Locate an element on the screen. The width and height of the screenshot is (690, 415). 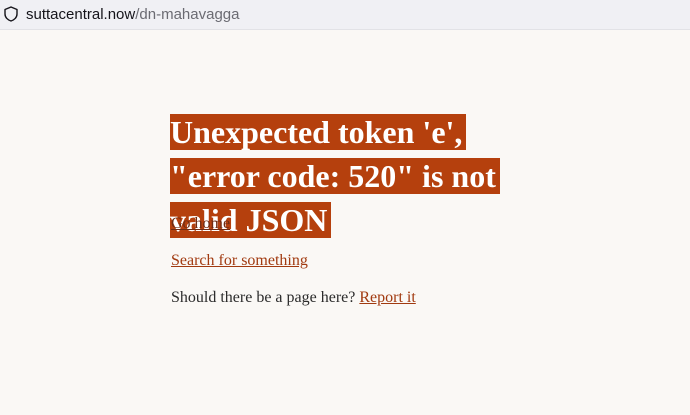
url-path: /dn-mahavagga is located at coordinates (187, 14).